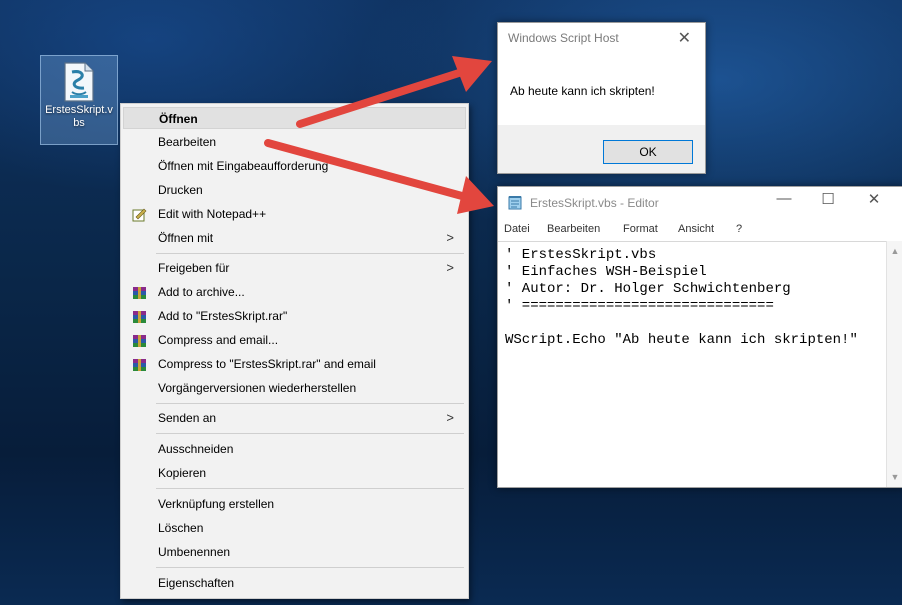  Describe the element at coordinates (294, 504) in the screenshot. I see `menu-item-verknuepfung-erstellen: Verknüpfung erstellen` at that location.